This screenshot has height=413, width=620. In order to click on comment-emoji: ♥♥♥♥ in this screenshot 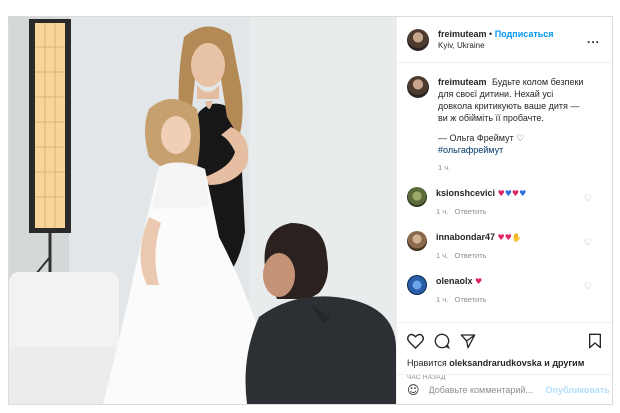, I will do `click(512, 193)`.